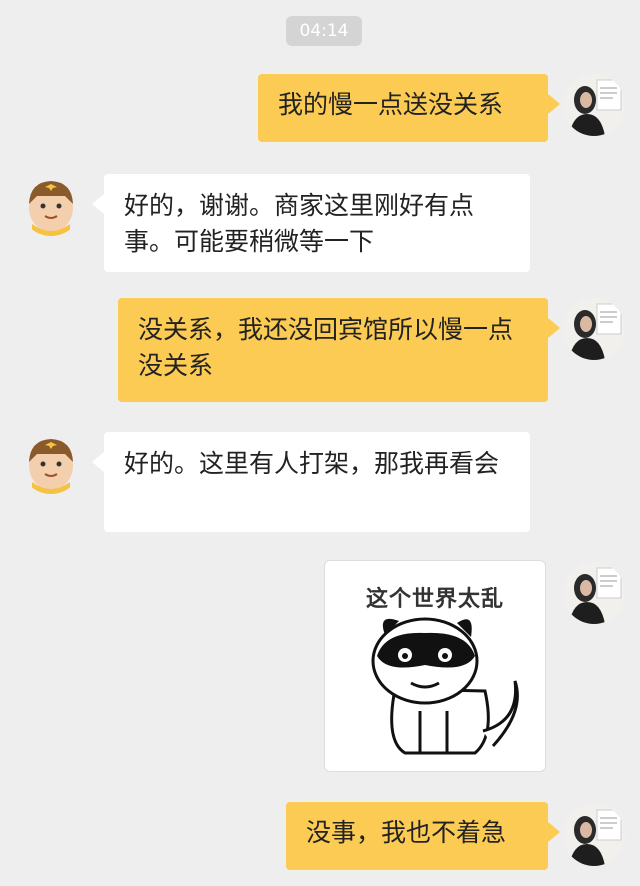 This screenshot has width=640, height=886. What do you see at coordinates (409, 108) in the screenshot?
I see `message-bubble-outgoing: 我的慢一点送没关系` at bounding box center [409, 108].